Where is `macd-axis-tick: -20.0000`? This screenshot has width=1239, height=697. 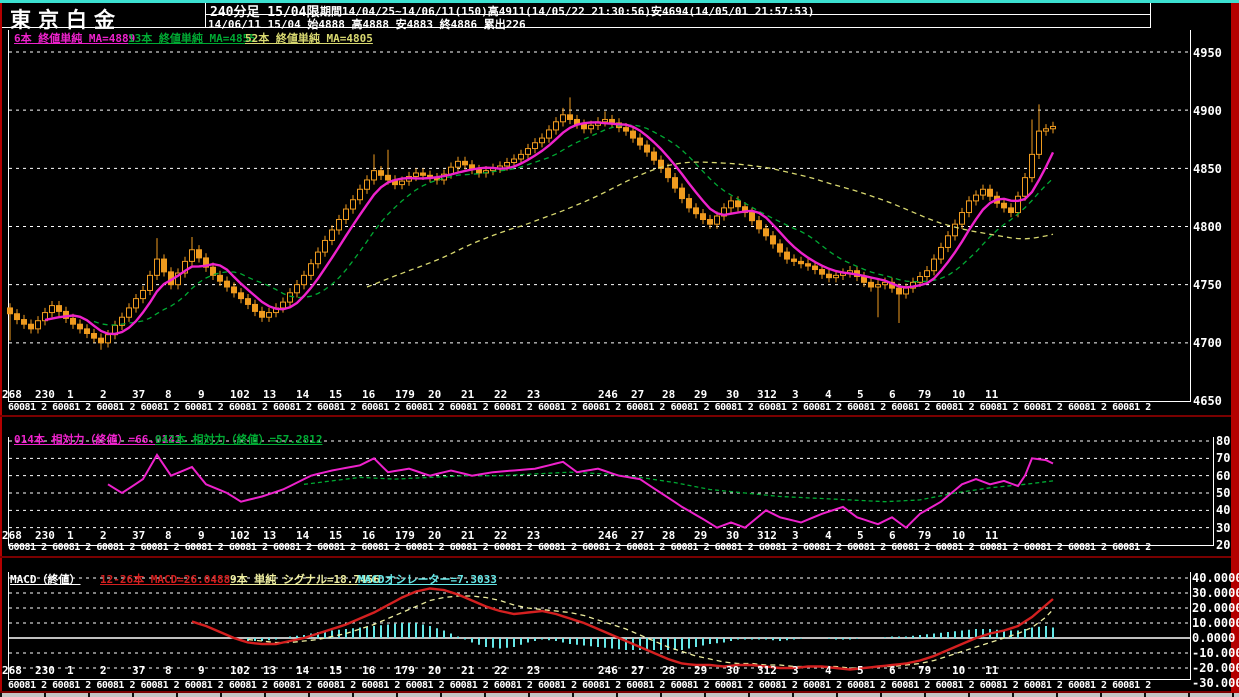
macd-axis-tick: -20.0000 is located at coordinates (1215, 668).